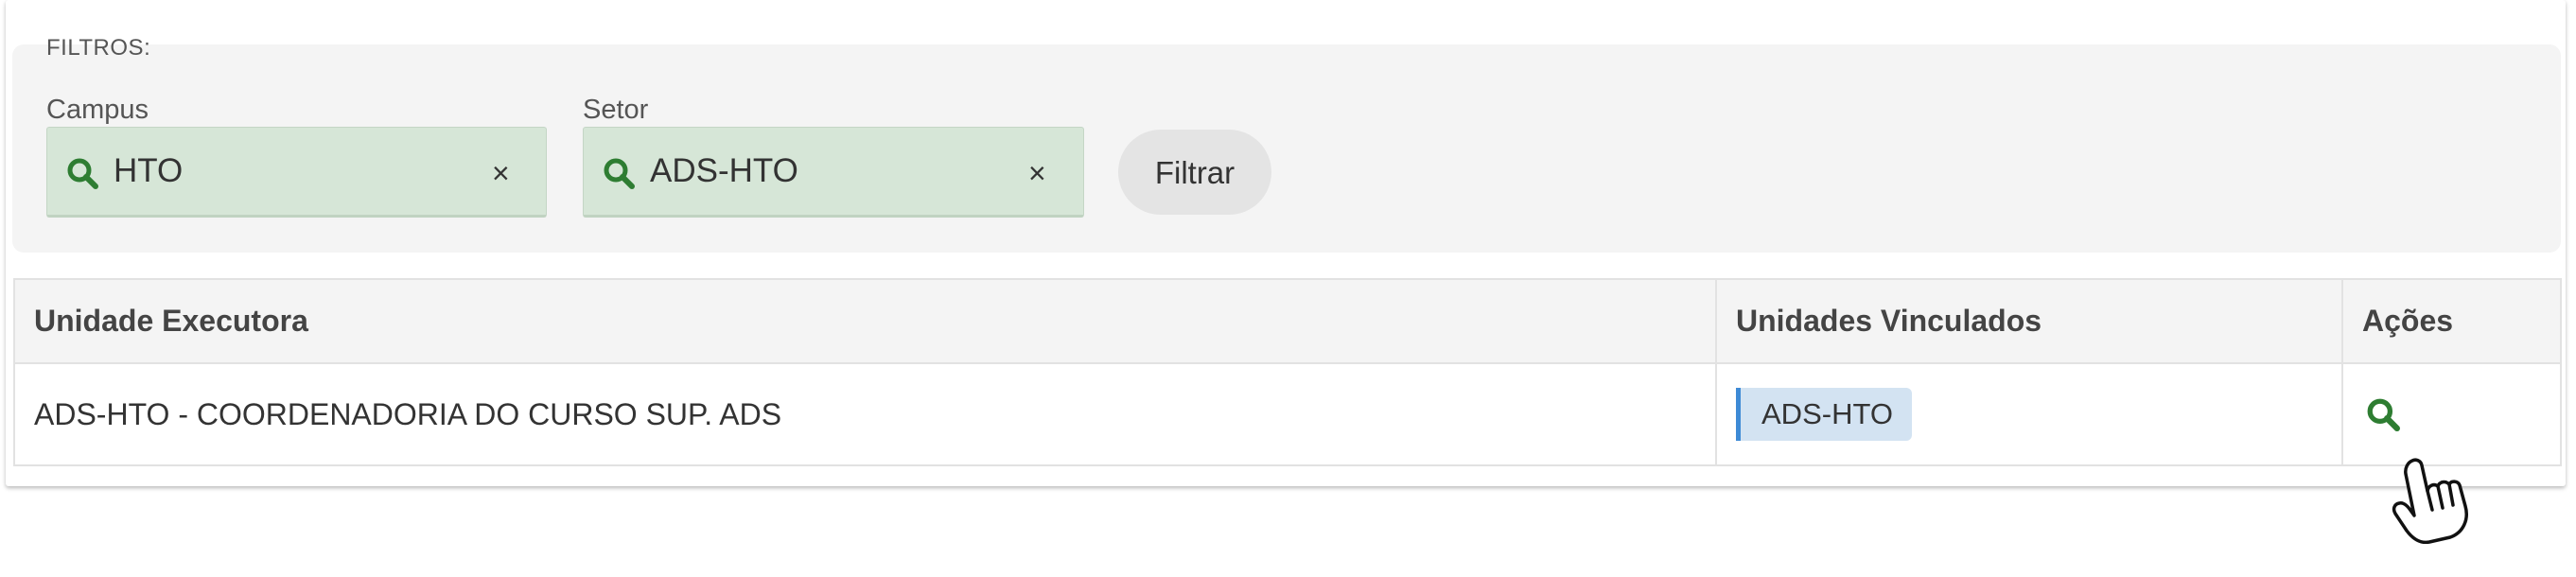 The width and height of the screenshot is (2576, 577). I want to click on column-header-acoes: Ações, so click(2452, 321).